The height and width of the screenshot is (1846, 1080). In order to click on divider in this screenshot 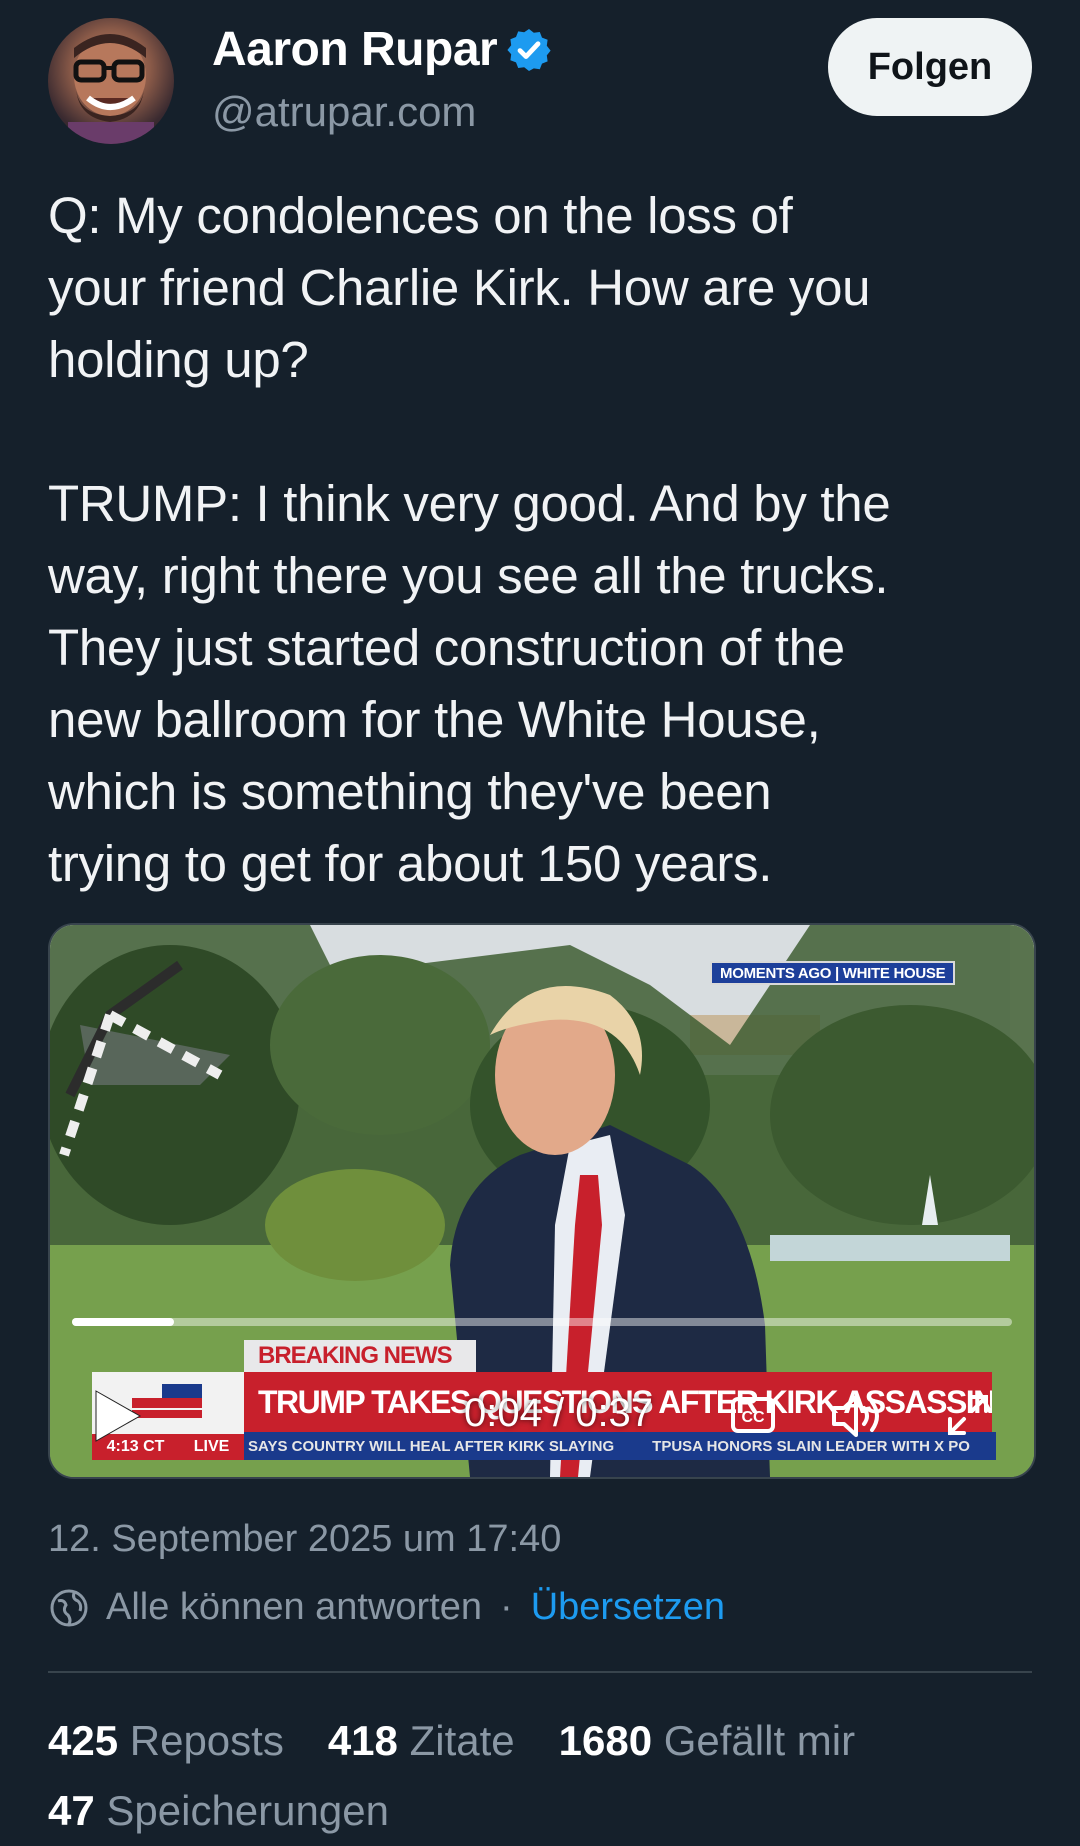, I will do `click(540, 1672)`.